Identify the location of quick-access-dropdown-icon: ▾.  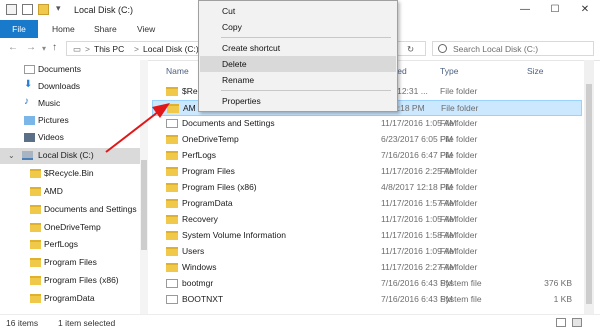
(58, 8).